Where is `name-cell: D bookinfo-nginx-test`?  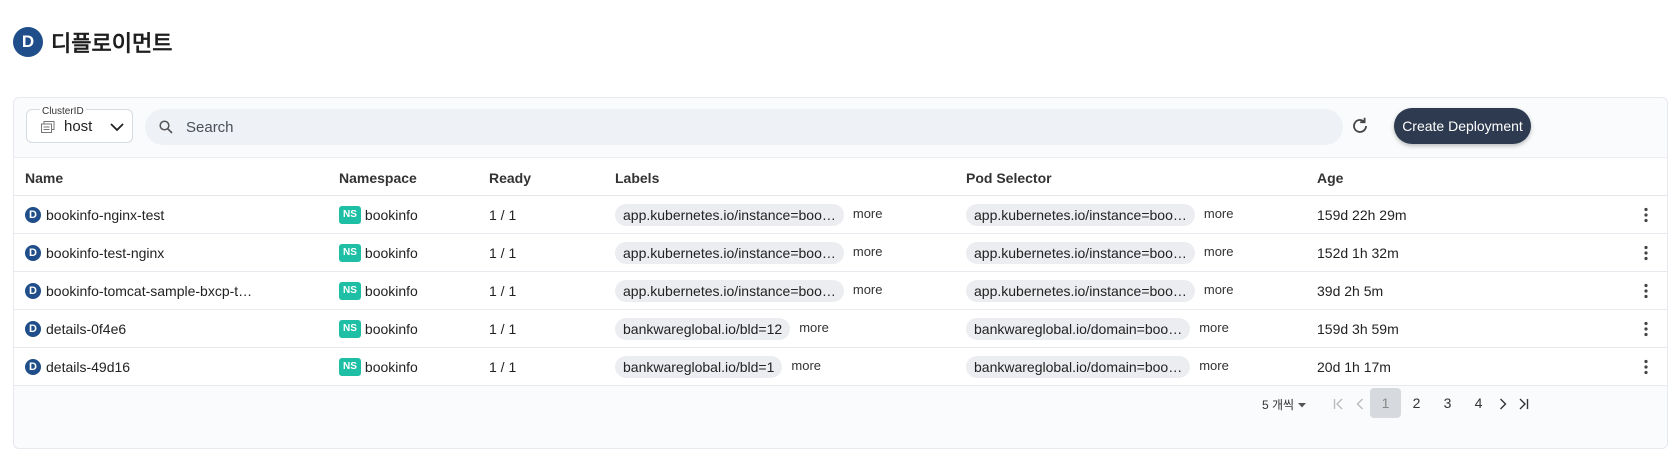
name-cell: D bookinfo-nginx-test is located at coordinates (94, 215).